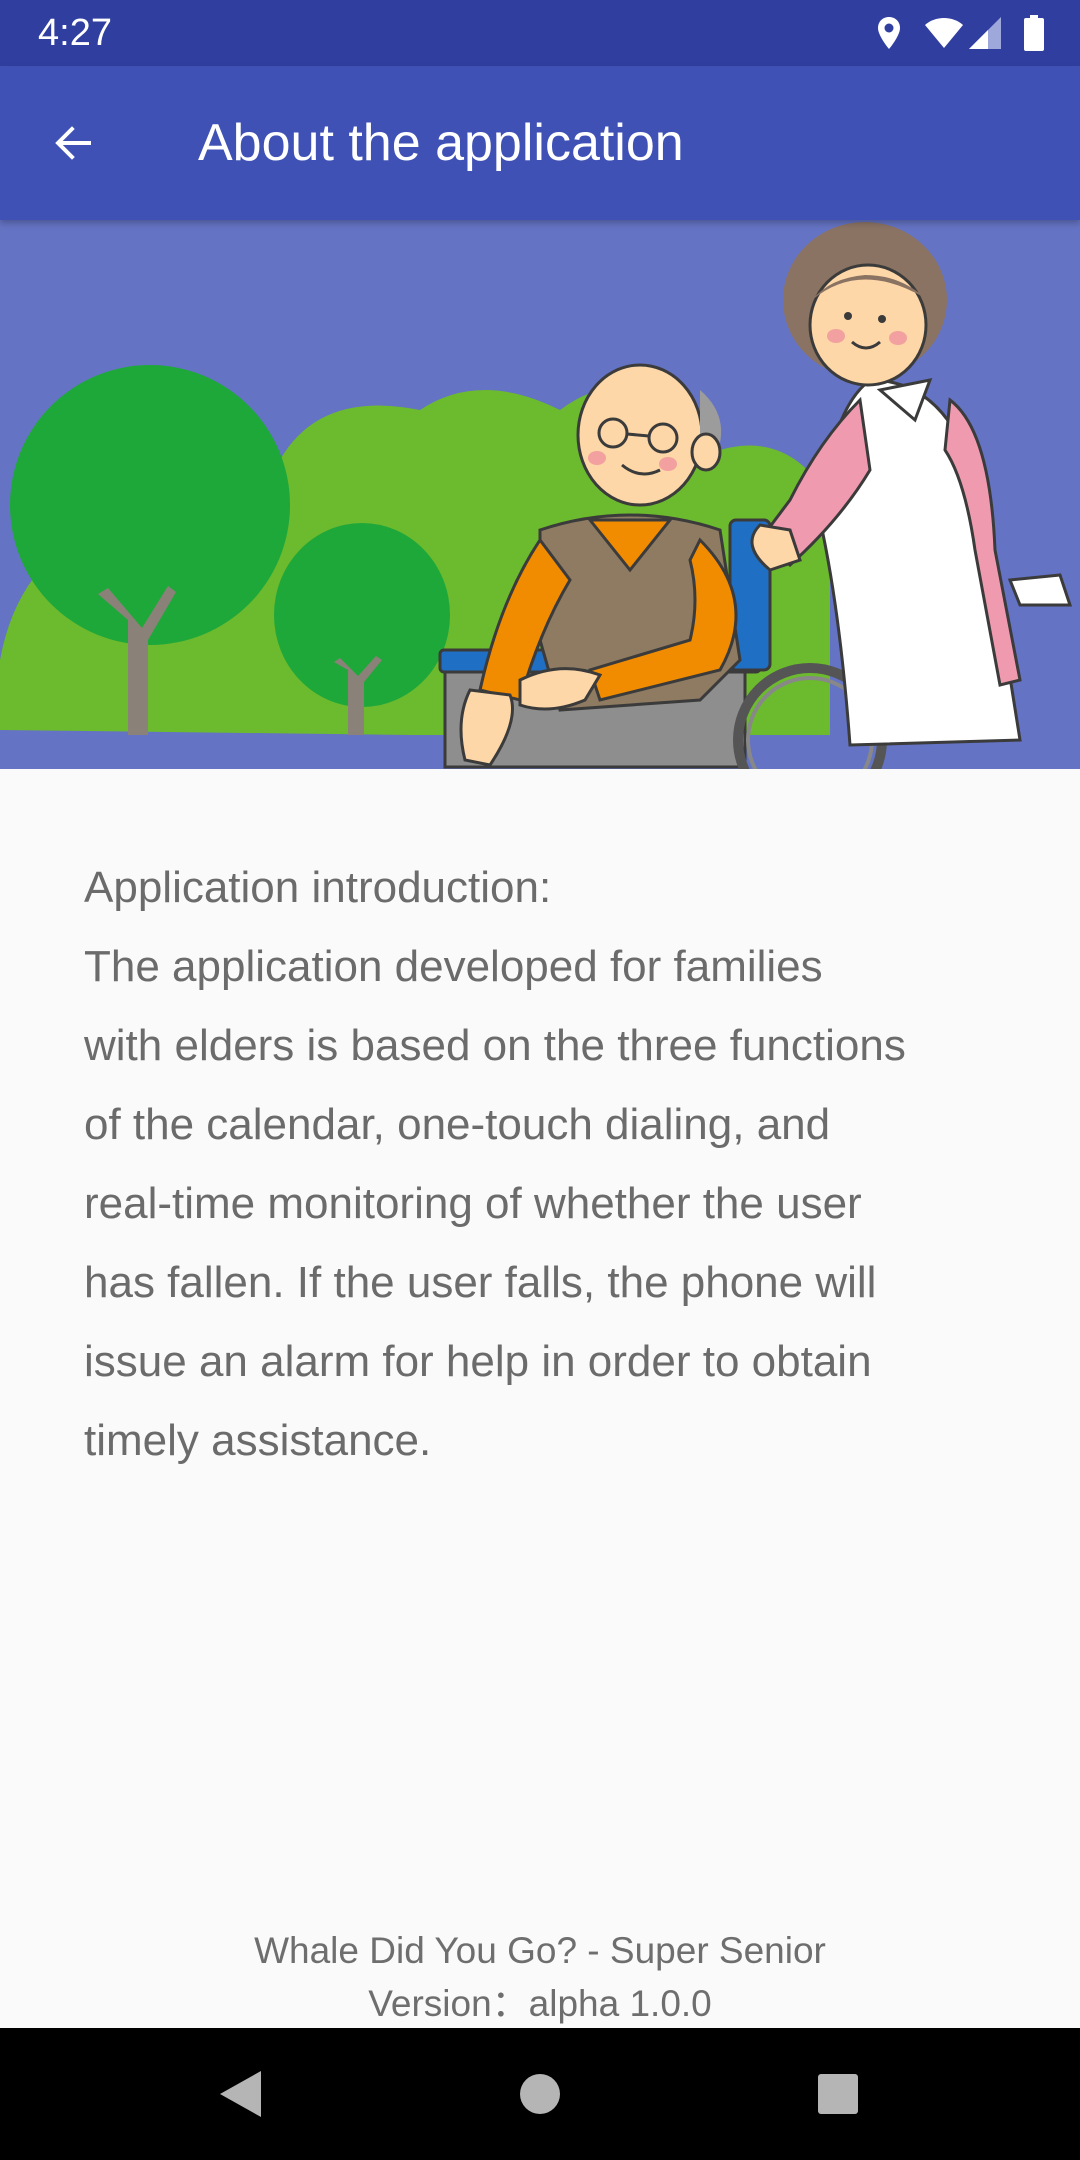  I want to click on nav-recents-button, so click(838, 2094).